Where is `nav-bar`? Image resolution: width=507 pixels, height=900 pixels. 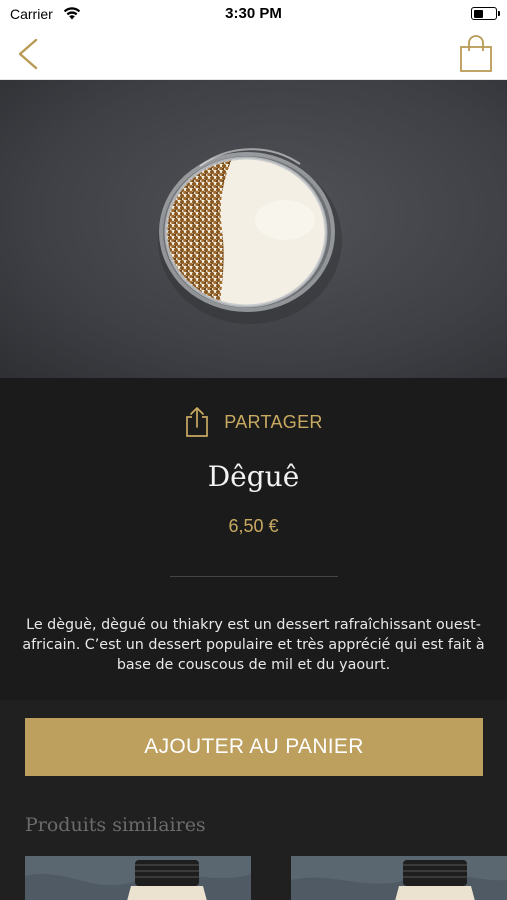
nav-bar is located at coordinates (253, 54).